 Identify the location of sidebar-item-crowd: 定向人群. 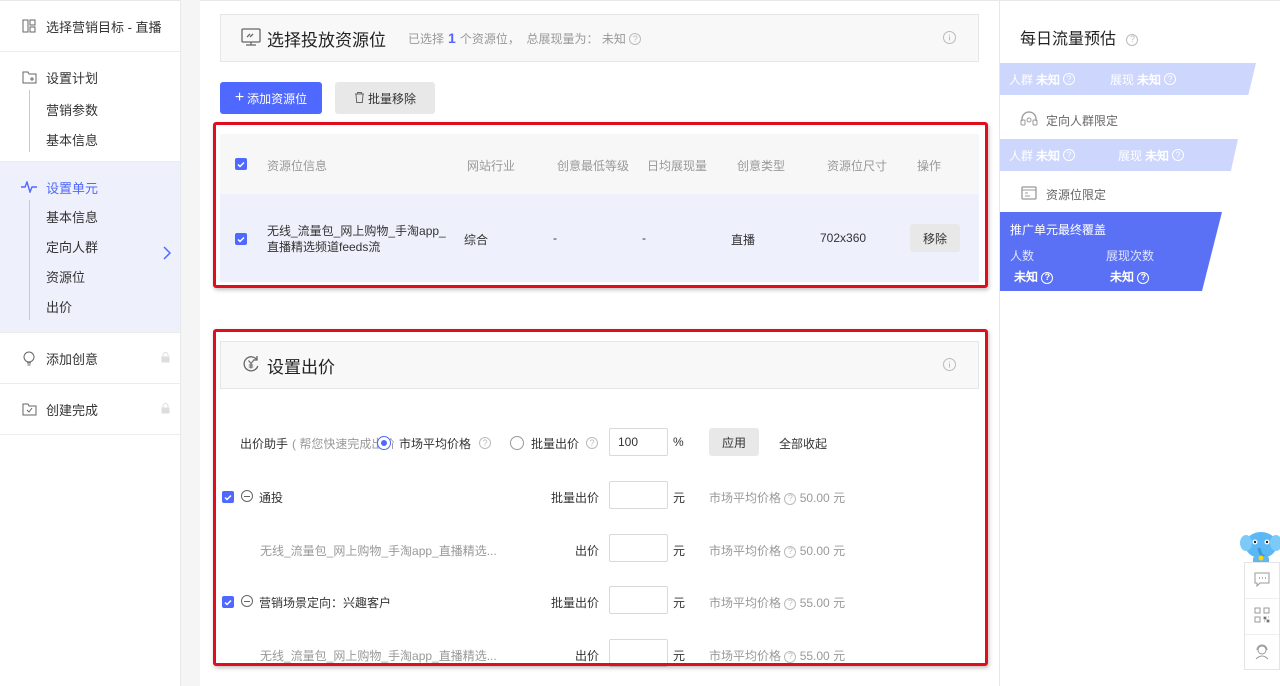
(90, 248).